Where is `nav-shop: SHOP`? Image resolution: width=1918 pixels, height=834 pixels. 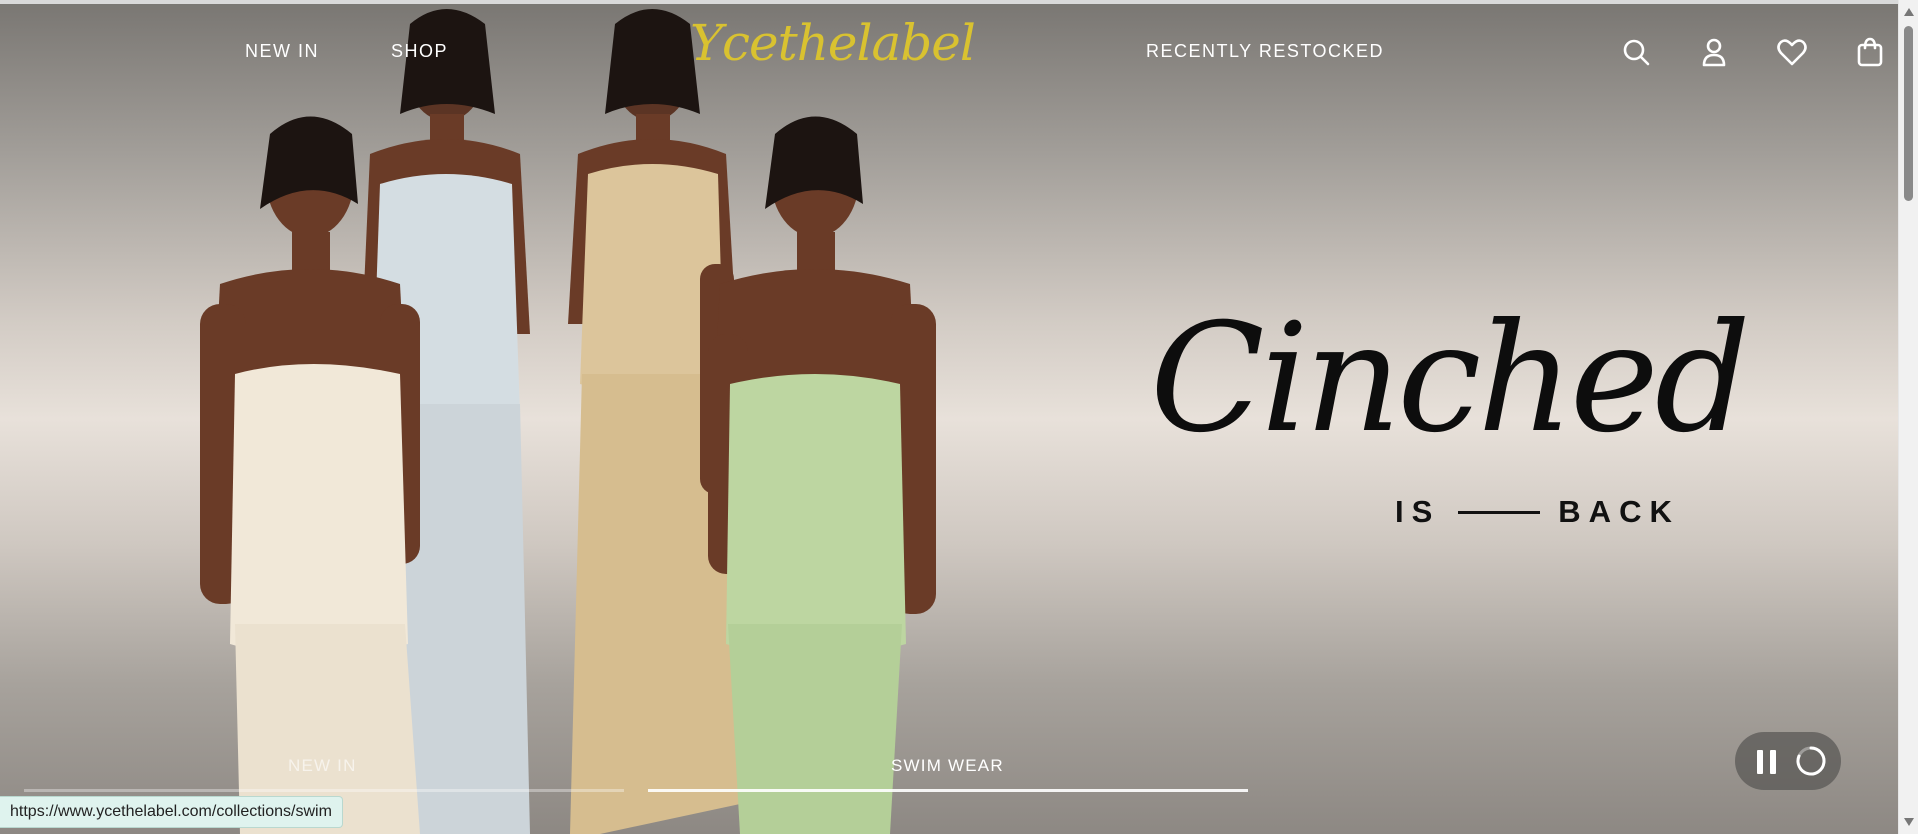 nav-shop: SHOP is located at coordinates (419, 51).